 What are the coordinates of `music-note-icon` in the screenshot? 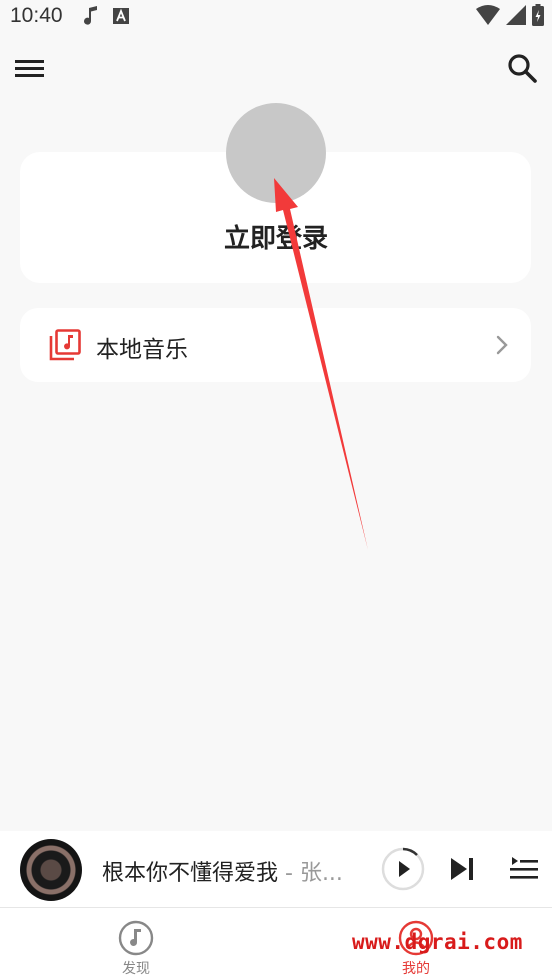 It's located at (90, 15).